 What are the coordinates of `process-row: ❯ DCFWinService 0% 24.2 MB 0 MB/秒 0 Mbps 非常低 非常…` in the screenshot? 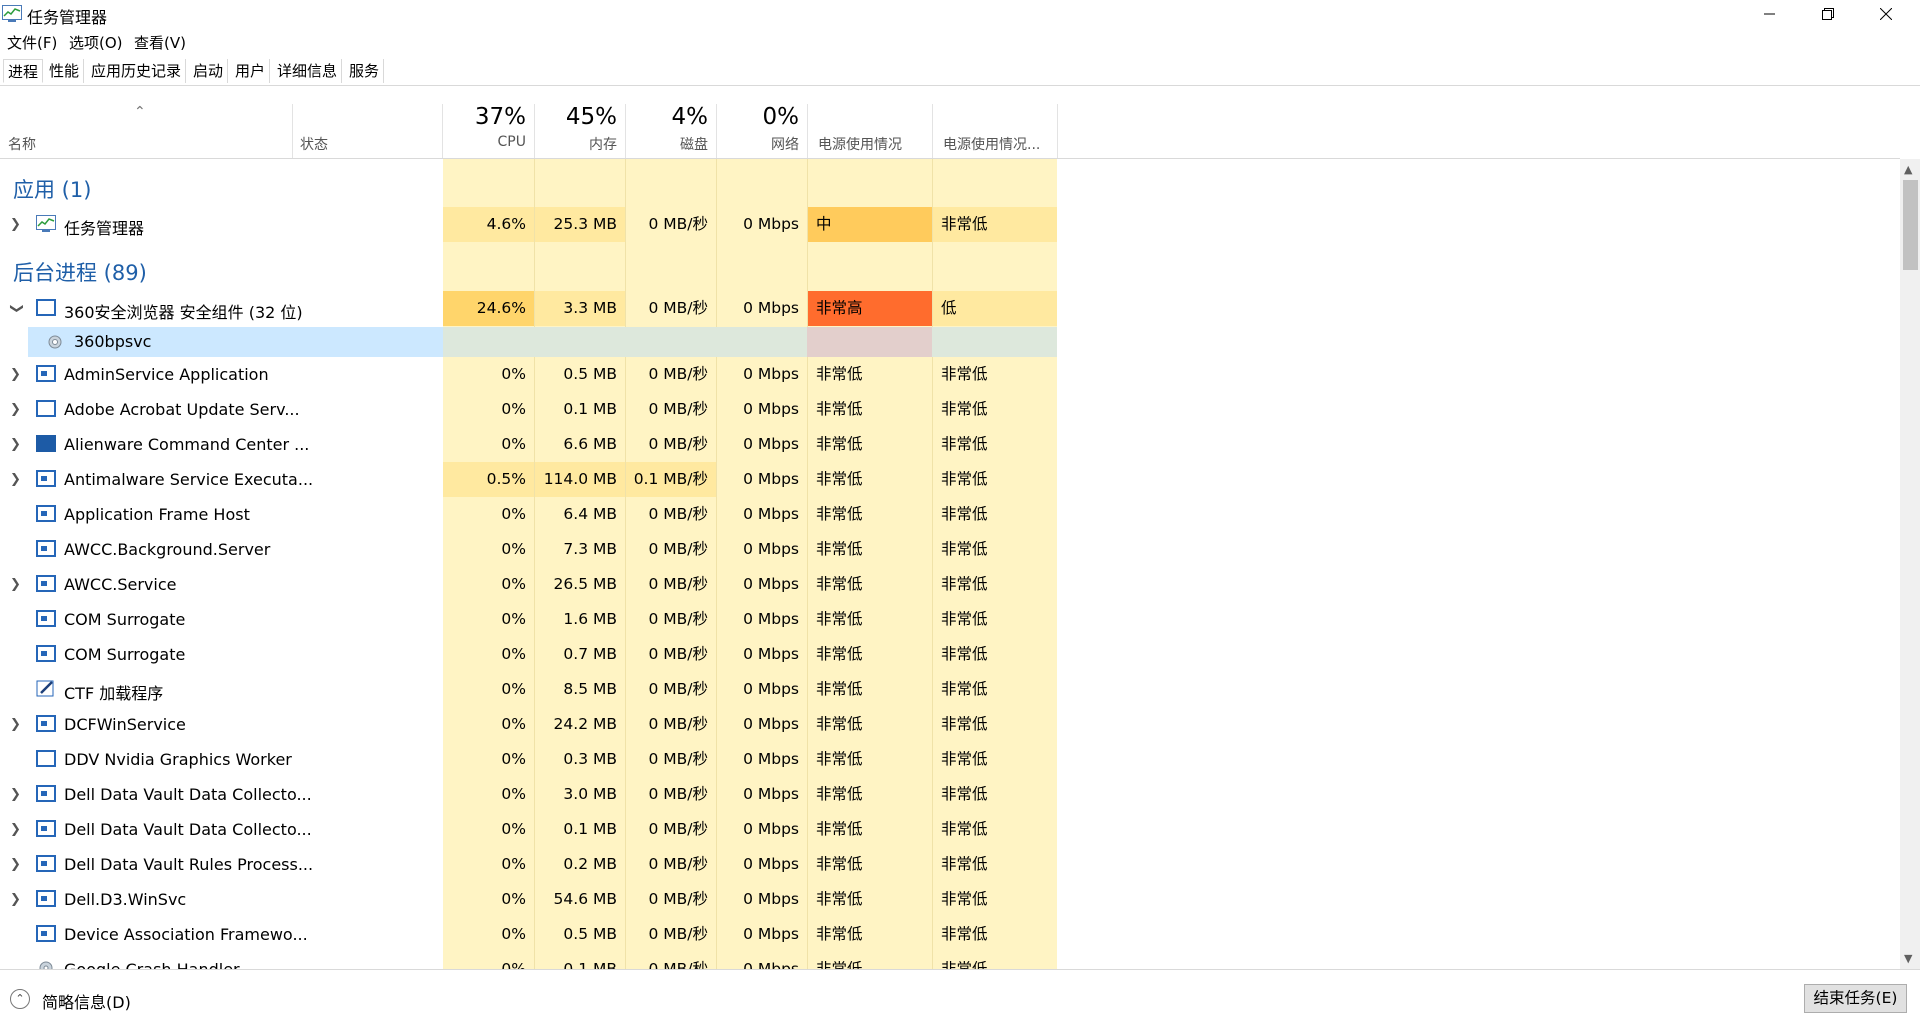 It's located at (528, 724).